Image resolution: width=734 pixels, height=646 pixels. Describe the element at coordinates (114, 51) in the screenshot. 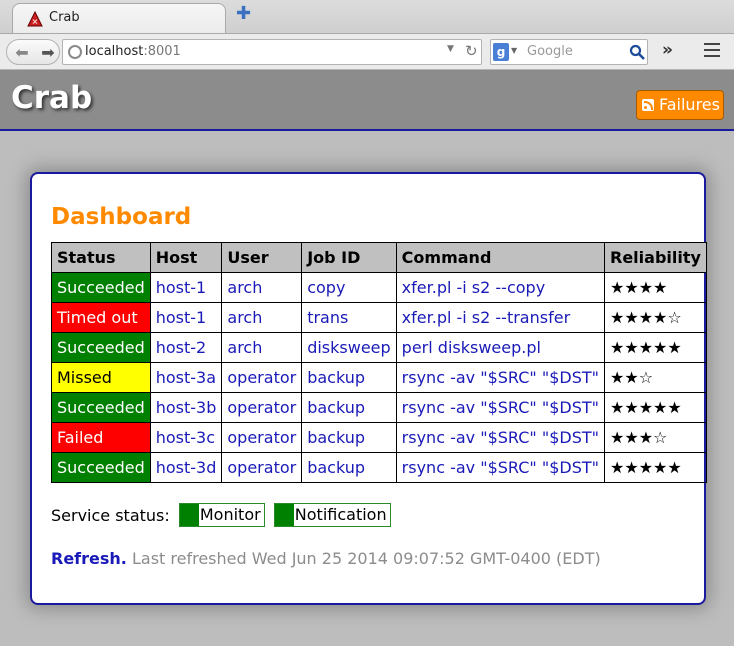

I see `url-host: localhost` at that location.